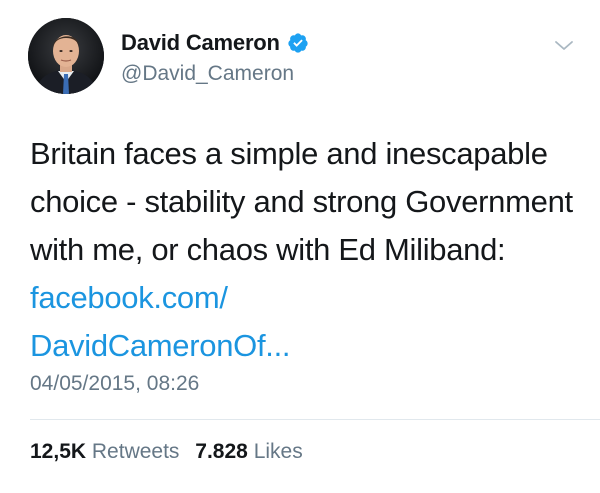  What do you see at coordinates (129, 297) in the screenshot?
I see `tweet-link-line1: facebook.com/` at bounding box center [129, 297].